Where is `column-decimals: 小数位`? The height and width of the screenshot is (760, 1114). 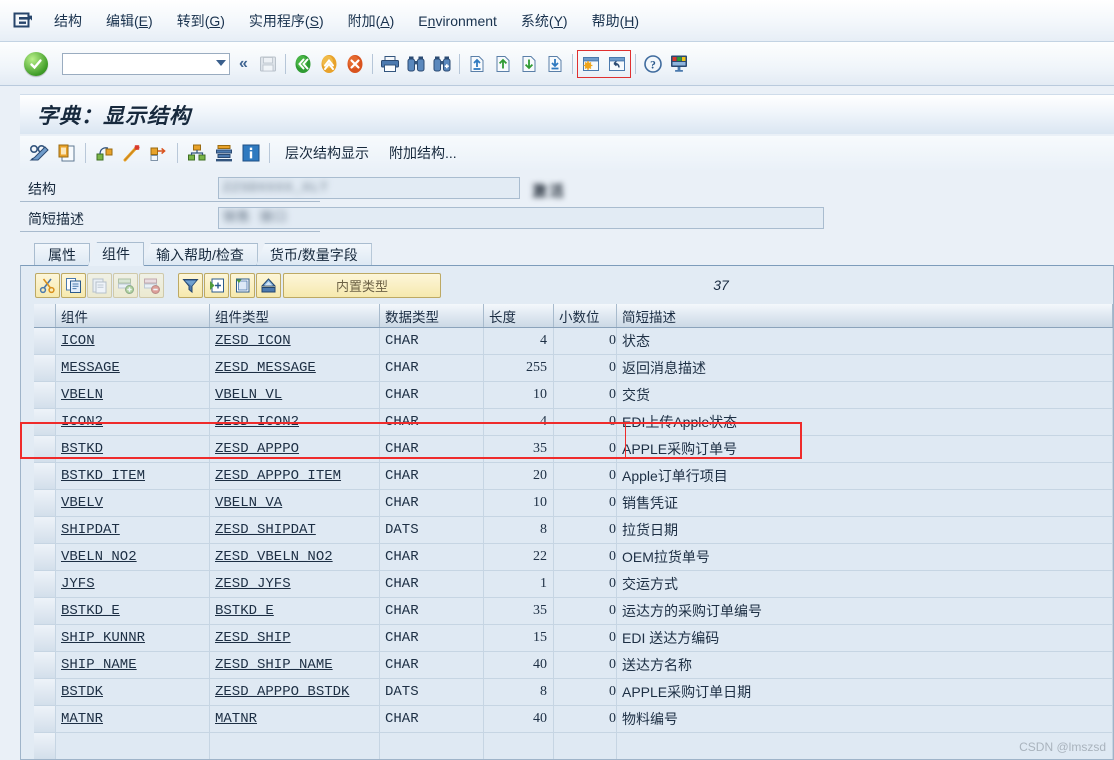
column-decimals: 小数位 is located at coordinates (585, 315).